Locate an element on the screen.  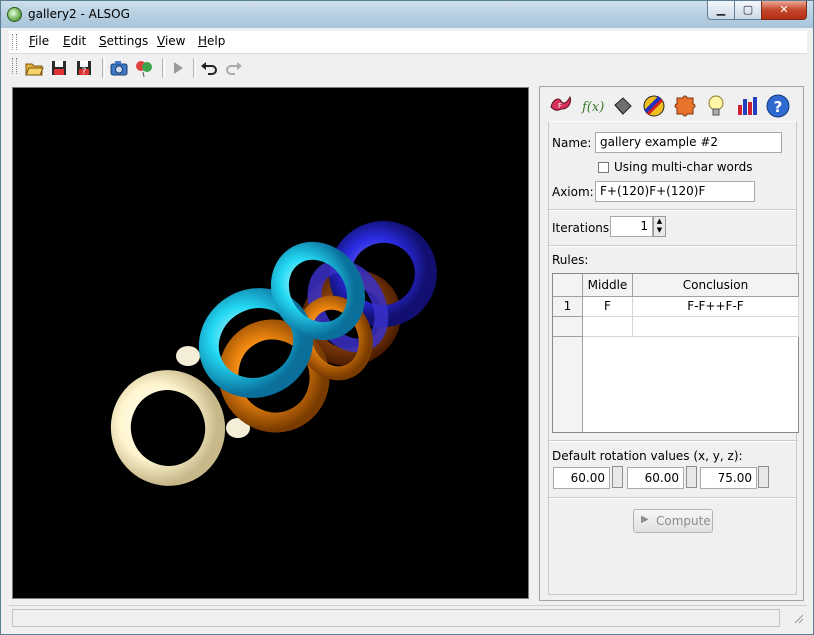
play-icon: ▶ is located at coordinates (645, 519).